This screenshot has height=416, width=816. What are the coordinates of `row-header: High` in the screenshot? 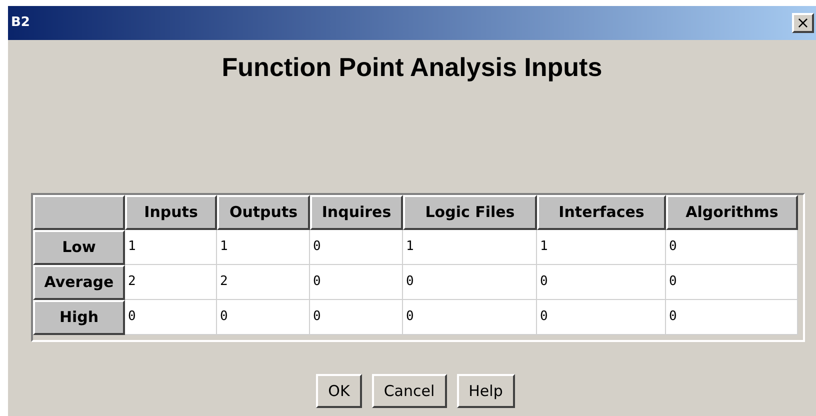 It's located at (79, 317).